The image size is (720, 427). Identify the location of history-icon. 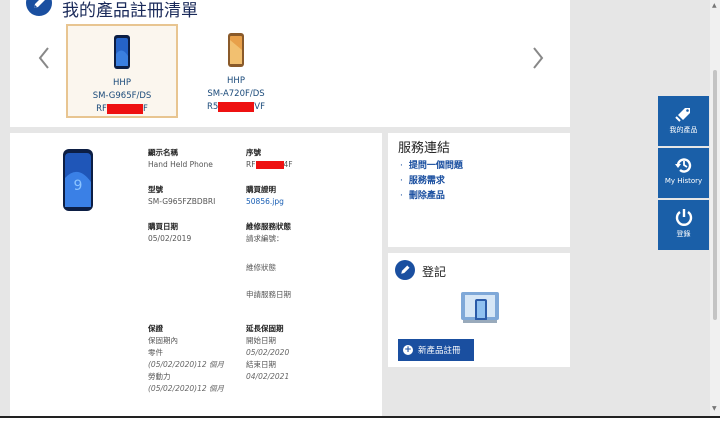
(682, 165).